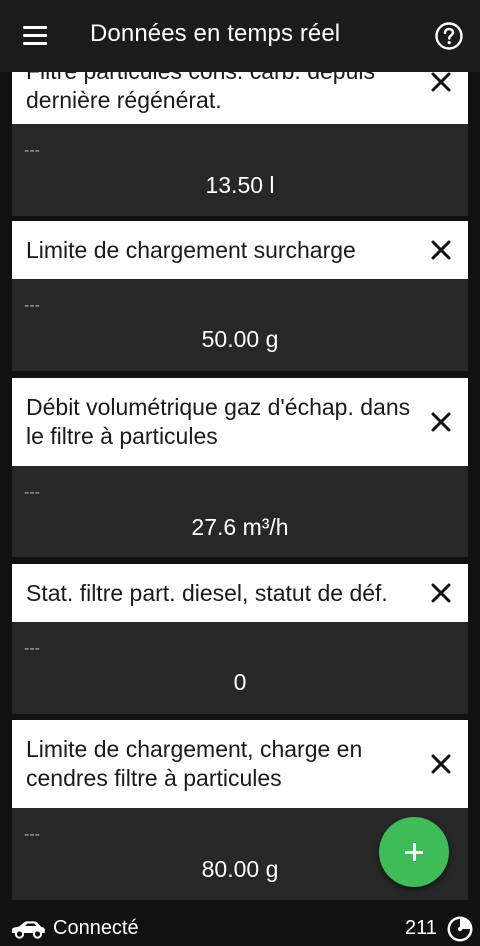 The width and height of the screenshot is (480, 946). I want to click on parameter-value: 0, so click(240, 682).